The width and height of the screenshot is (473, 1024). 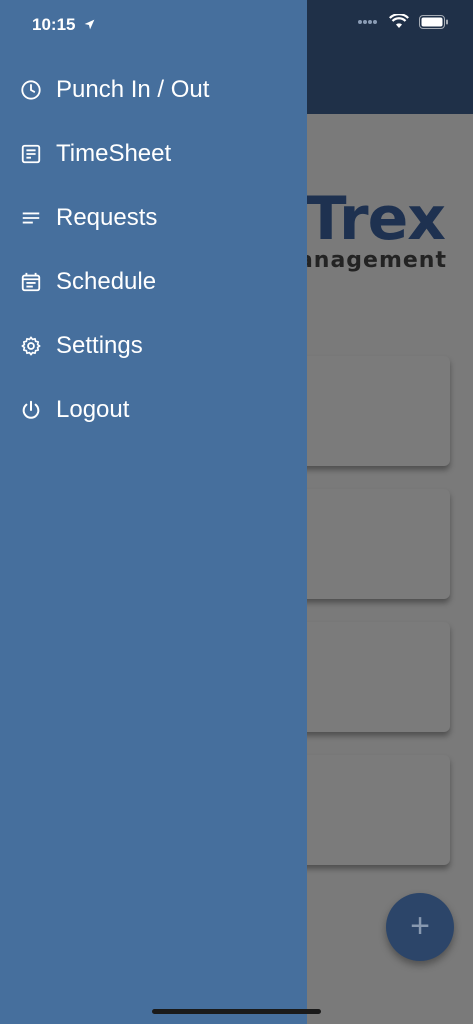 I want to click on signal-icon, so click(x=367, y=21).